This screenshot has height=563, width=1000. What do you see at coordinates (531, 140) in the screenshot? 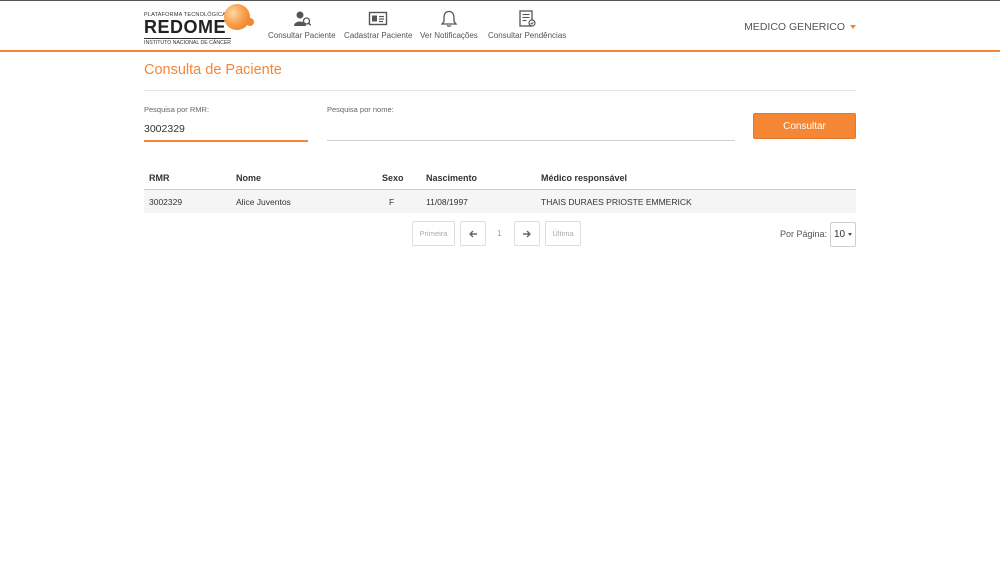
I see `name-input-underline` at bounding box center [531, 140].